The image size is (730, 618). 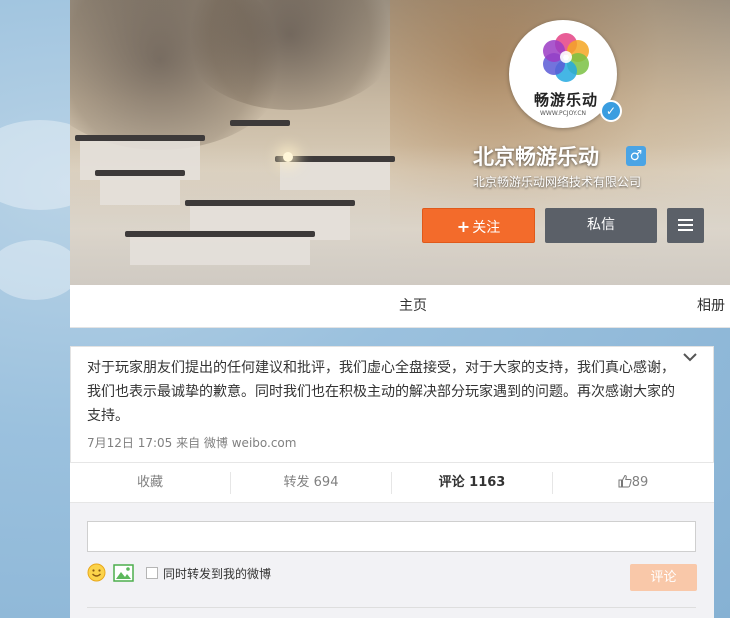 I want to click on submit-comment-button: 评论, so click(x=663, y=577).